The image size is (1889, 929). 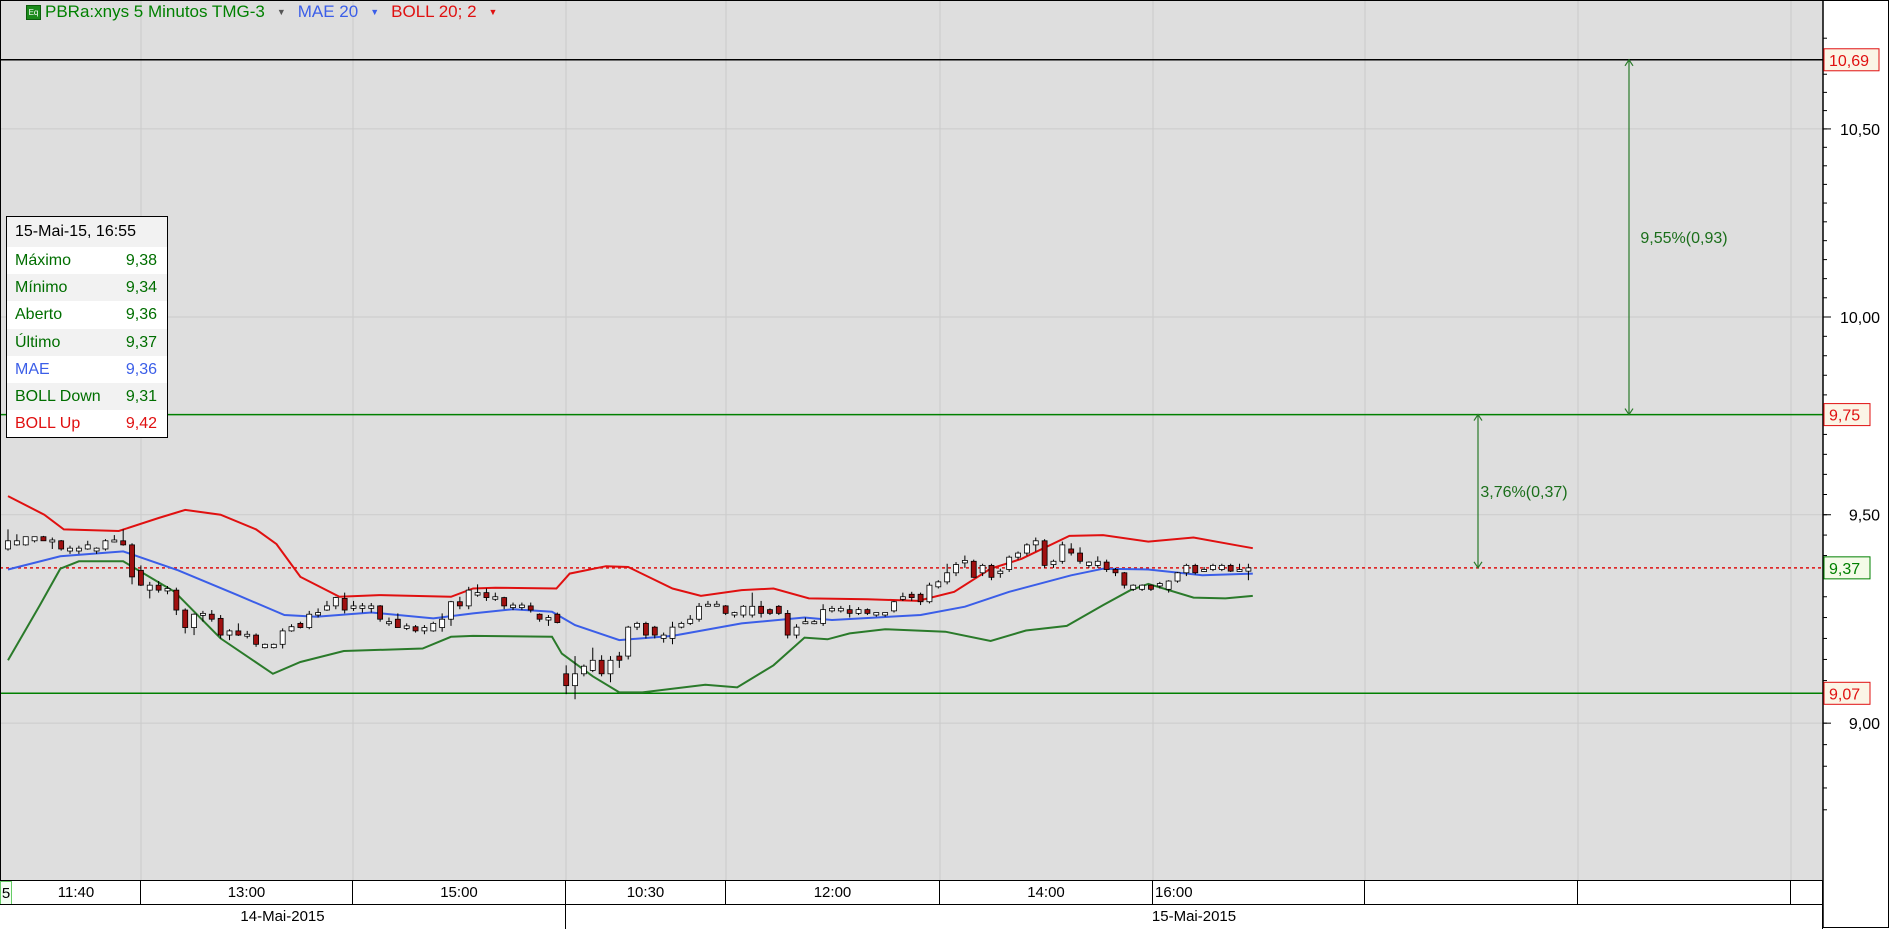 What do you see at coordinates (155, 12) in the screenshot?
I see `symbol-label: PBRa:xnys 5 Minutos TMG-3` at bounding box center [155, 12].